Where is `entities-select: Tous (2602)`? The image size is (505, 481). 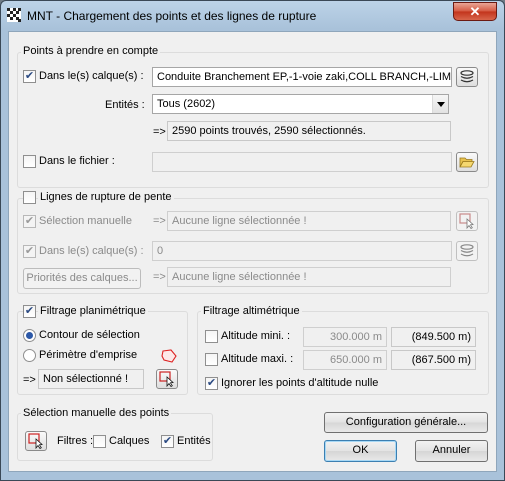
entities-select: Tous (2602) is located at coordinates (300, 104).